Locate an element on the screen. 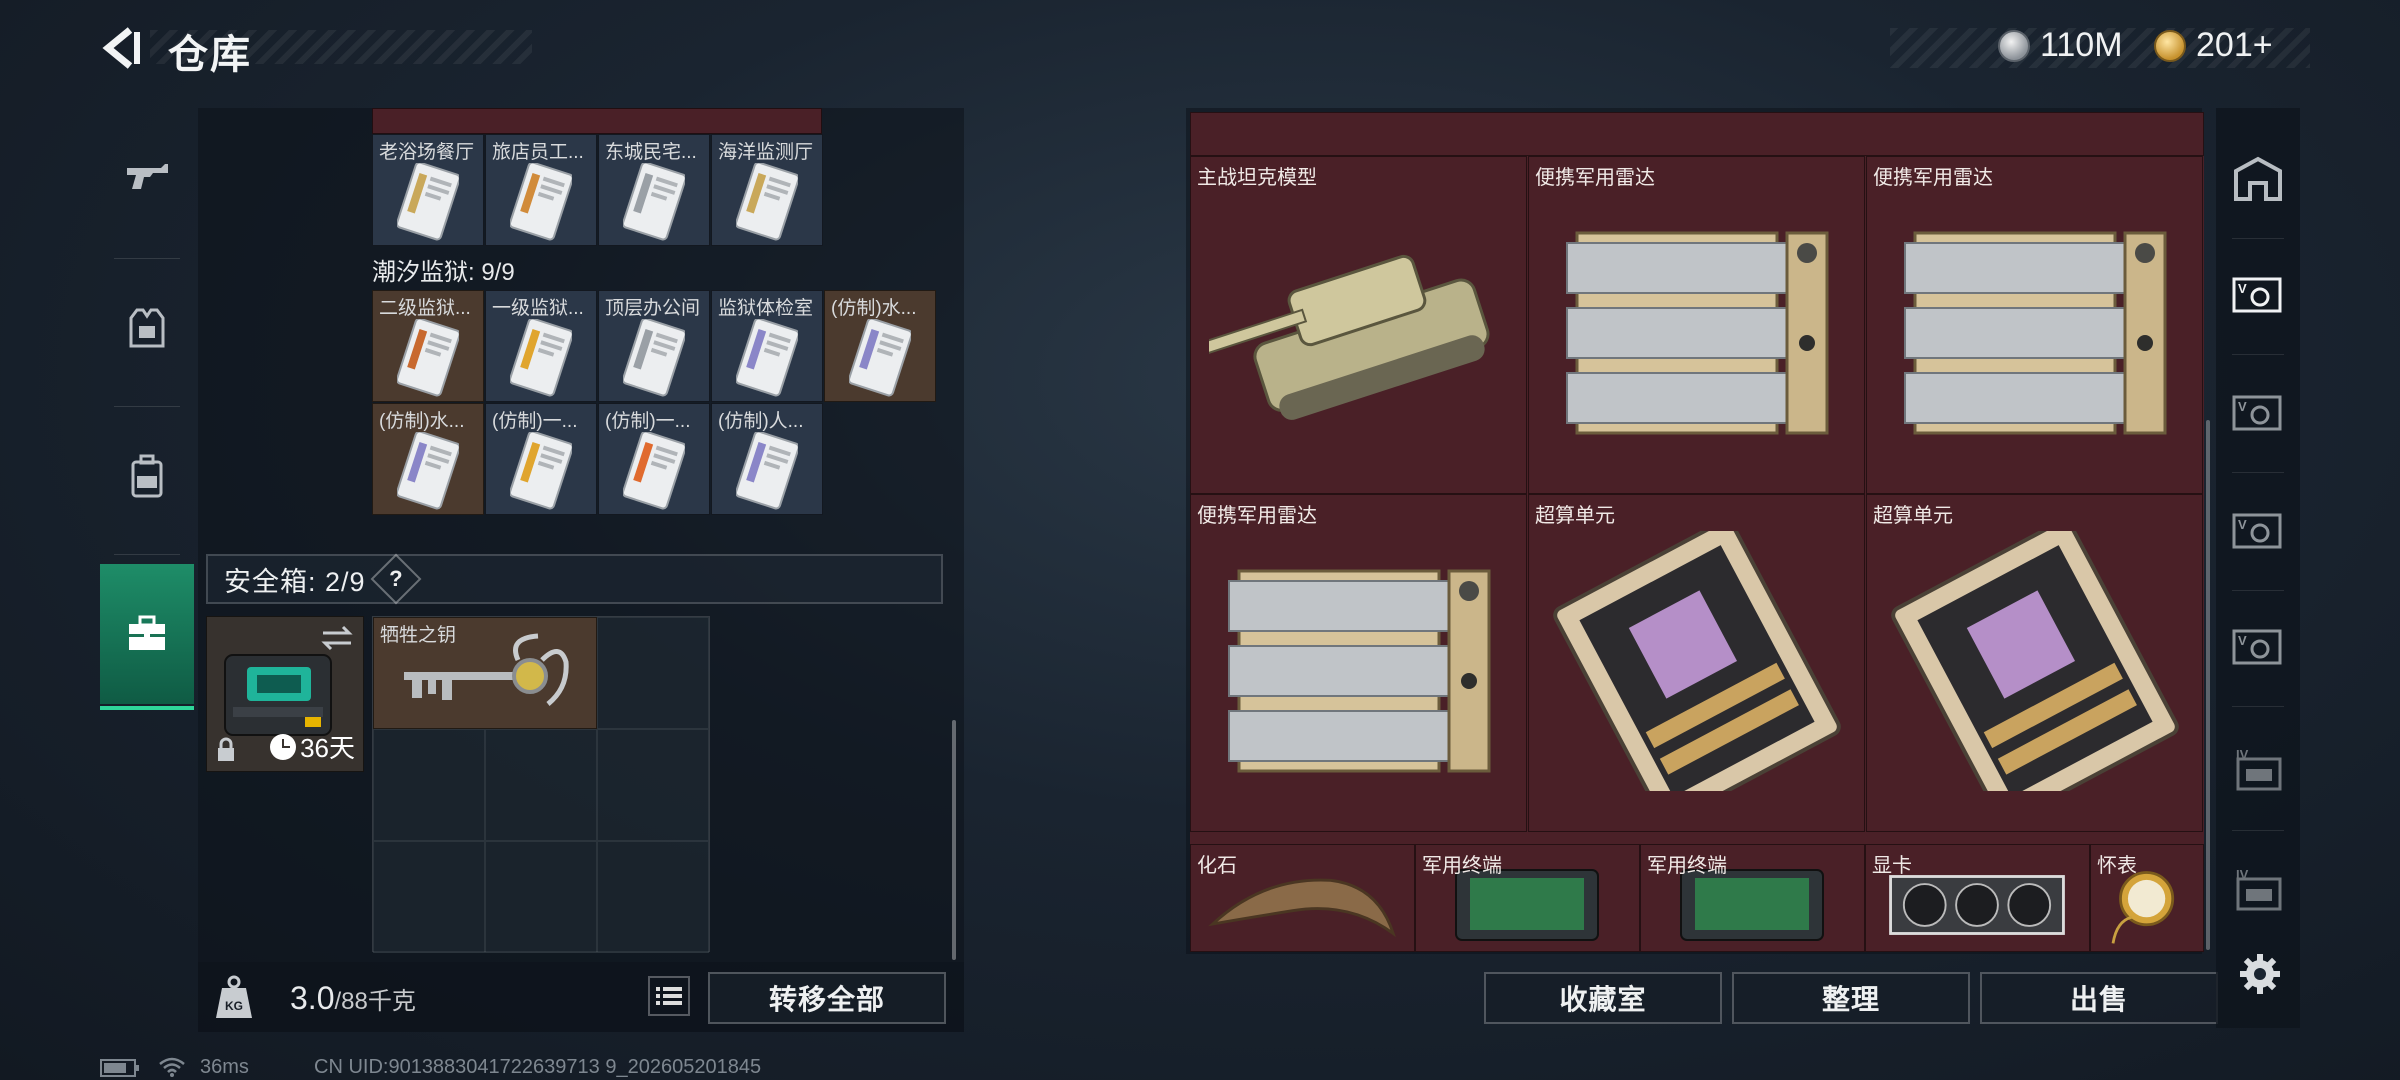 The width and height of the screenshot is (2400, 1080). safe-item-sacrifice-key: 牺牲之钥 is located at coordinates (485, 673).